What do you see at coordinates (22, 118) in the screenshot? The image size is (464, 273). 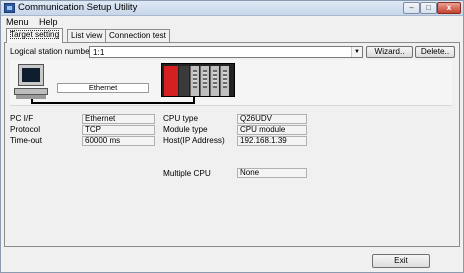 I see `pc-if-label: PC I/F` at bounding box center [22, 118].